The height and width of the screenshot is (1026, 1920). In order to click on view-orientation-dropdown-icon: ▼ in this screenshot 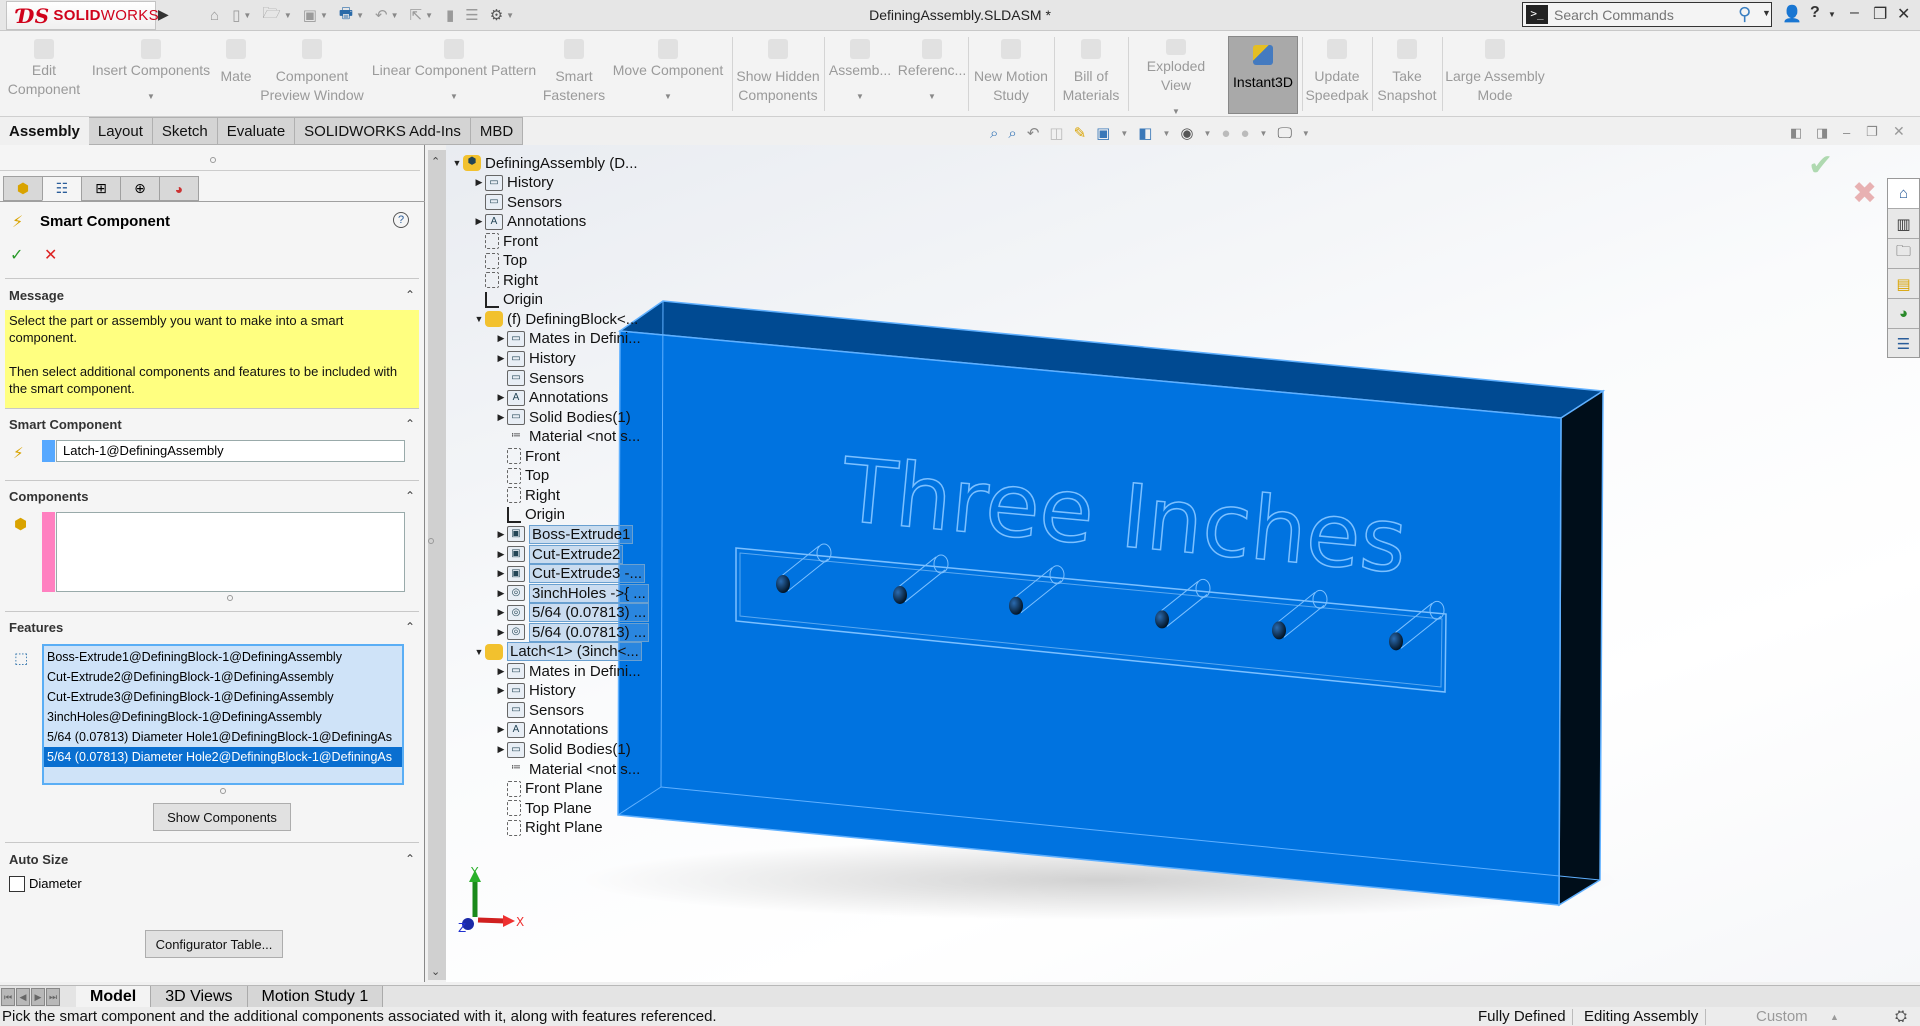, I will do `click(1124, 133)`.